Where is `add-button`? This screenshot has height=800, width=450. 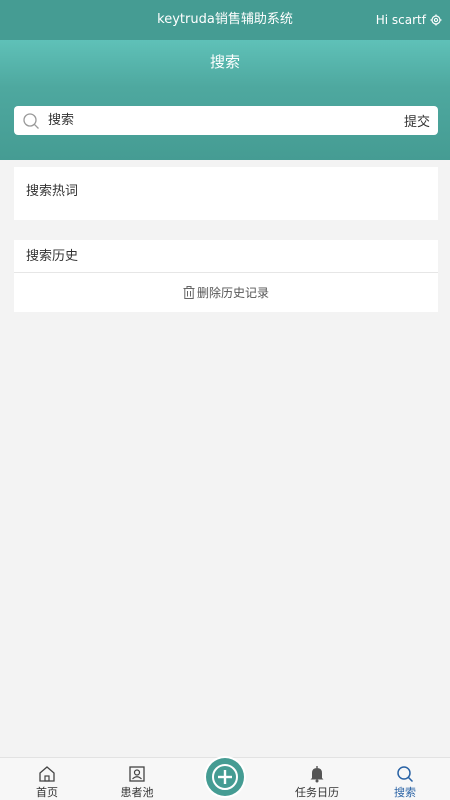
add-button is located at coordinates (225, 777).